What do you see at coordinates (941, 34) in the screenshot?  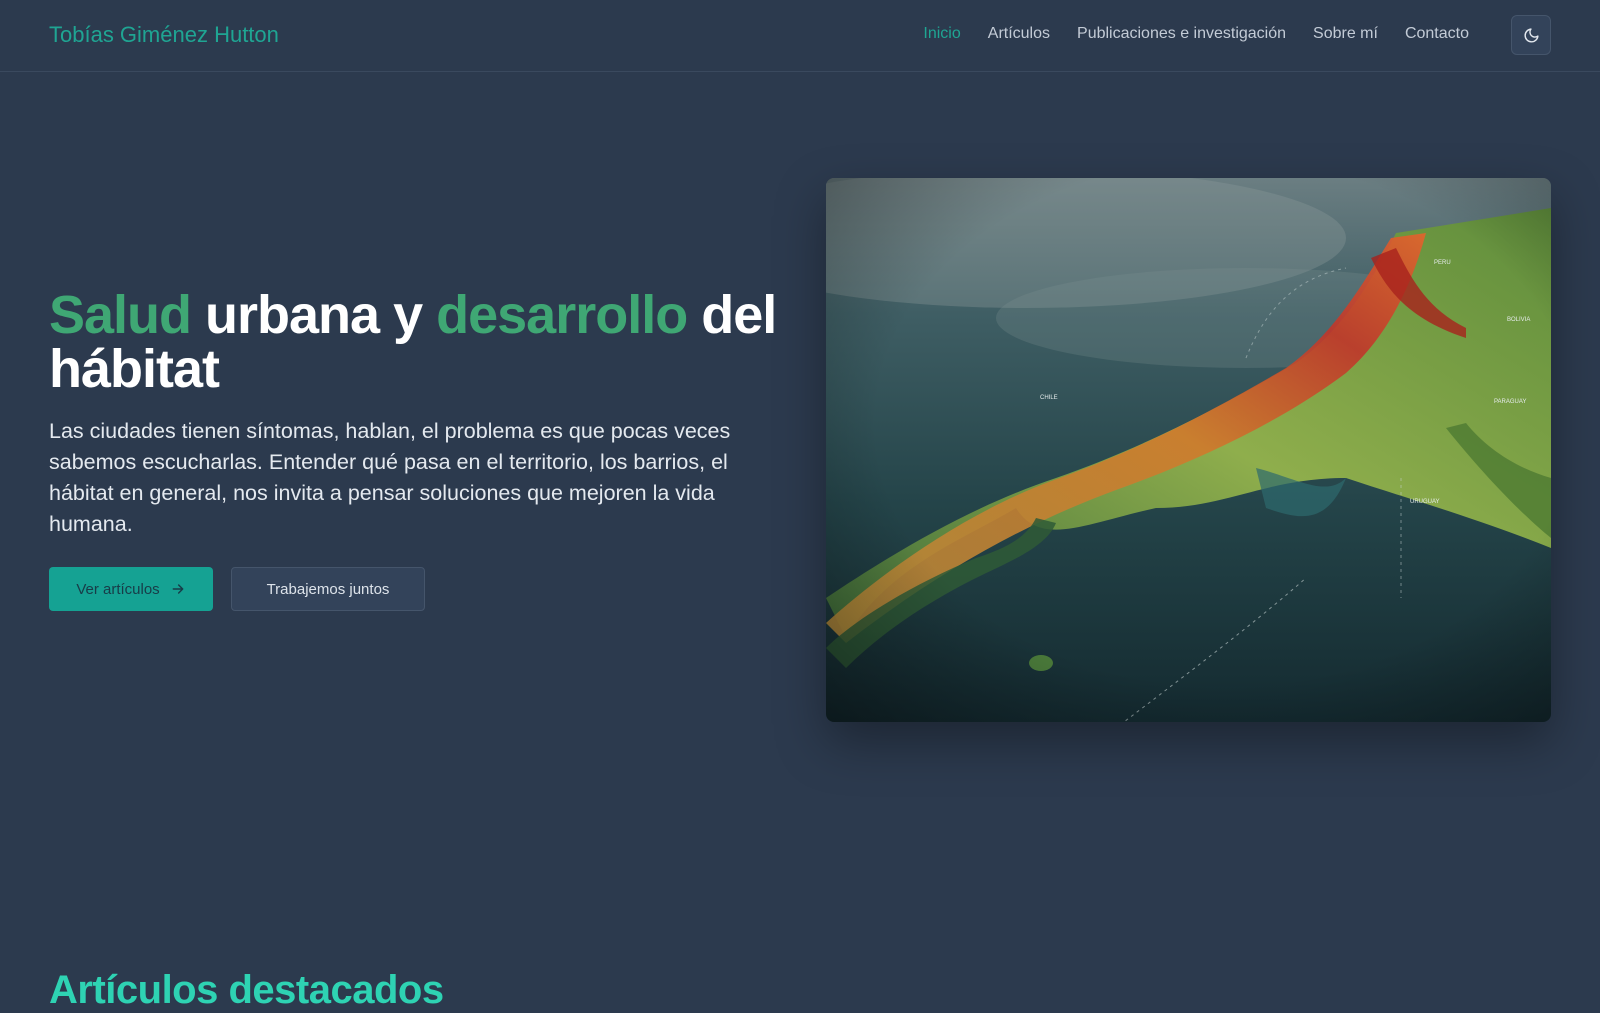 I see `nav-item-inicio: Inicio` at bounding box center [941, 34].